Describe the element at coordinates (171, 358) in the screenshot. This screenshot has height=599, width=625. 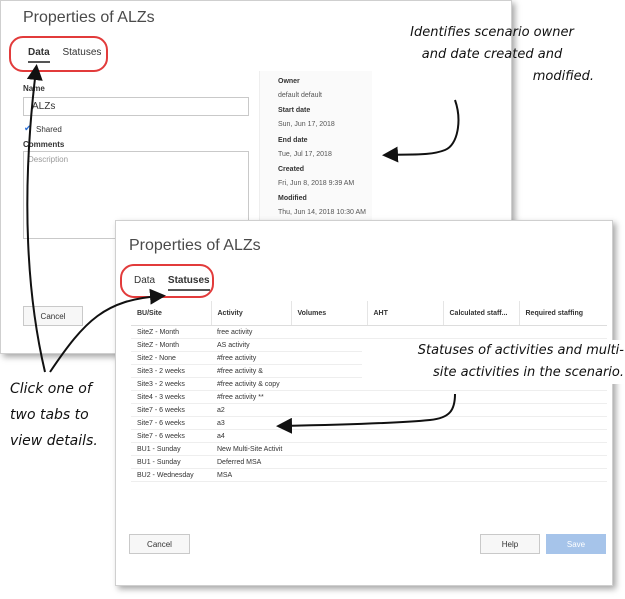
I see `bu-site-cell: Site2 - None` at that location.